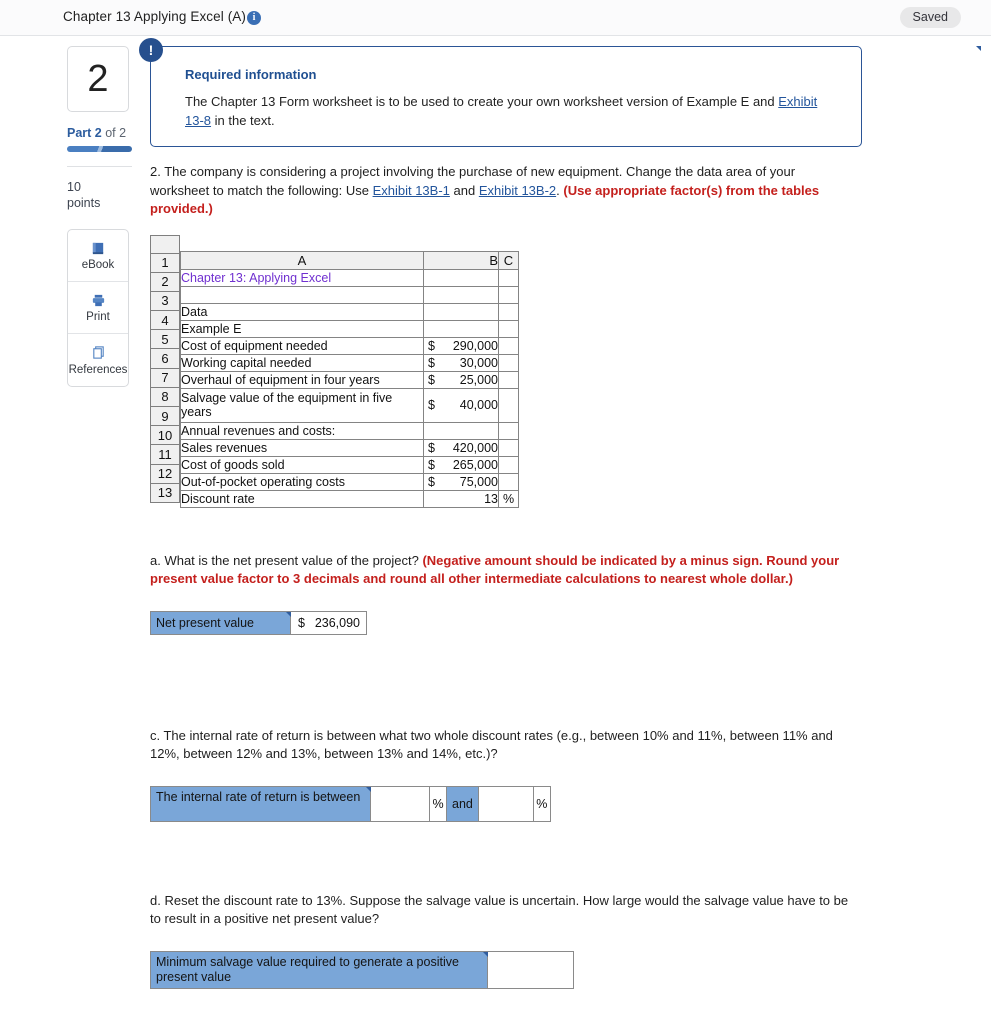 This screenshot has width=991, height=1024. Describe the element at coordinates (508, 345) in the screenshot. I see `cell-c5` at that location.